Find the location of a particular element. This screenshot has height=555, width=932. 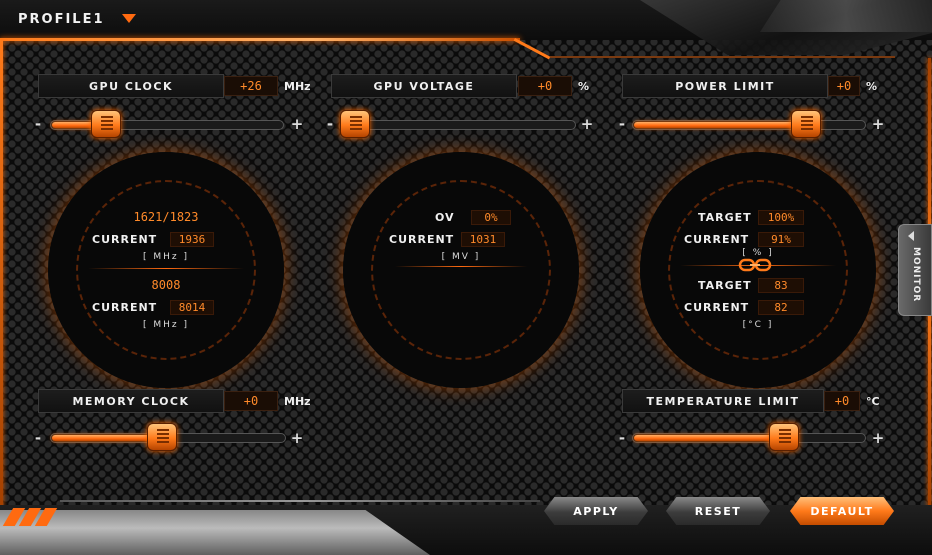

default-button: DEFAULT is located at coordinates (842, 511).